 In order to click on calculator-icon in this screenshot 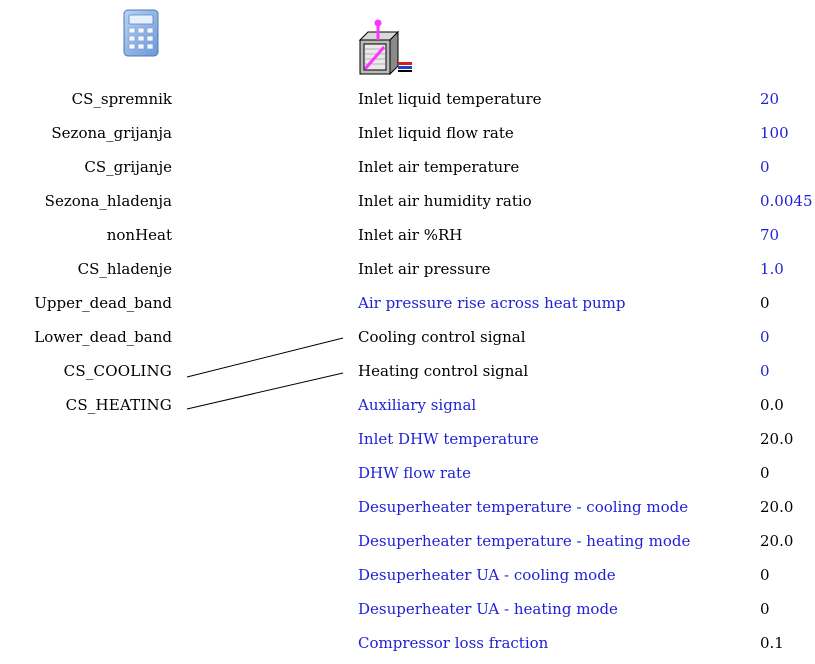, I will do `click(141, 33)`.